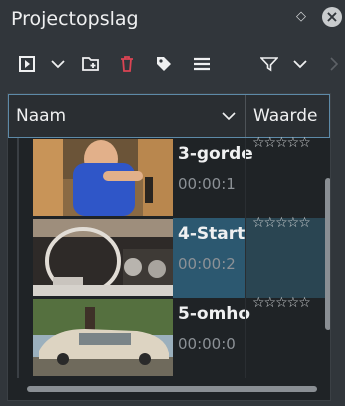 Image resolution: width=345 pixels, height=406 pixels. Describe the element at coordinates (75, 19) in the screenshot. I see `panel-title: Projectopslag` at that location.